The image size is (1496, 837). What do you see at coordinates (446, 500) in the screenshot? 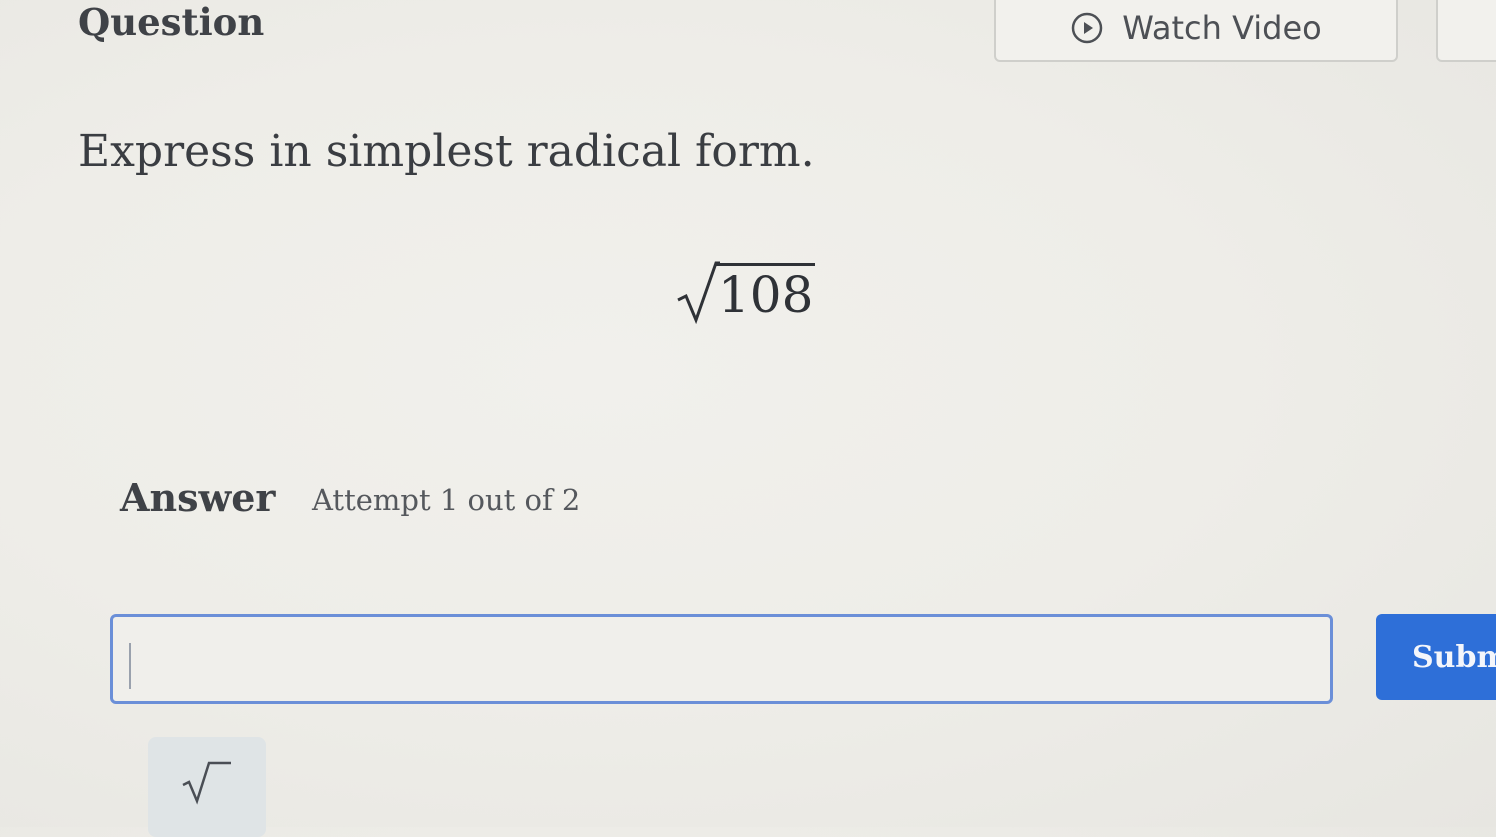
I see `attempt-counter: Attempt 1 out of 2` at bounding box center [446, 500].